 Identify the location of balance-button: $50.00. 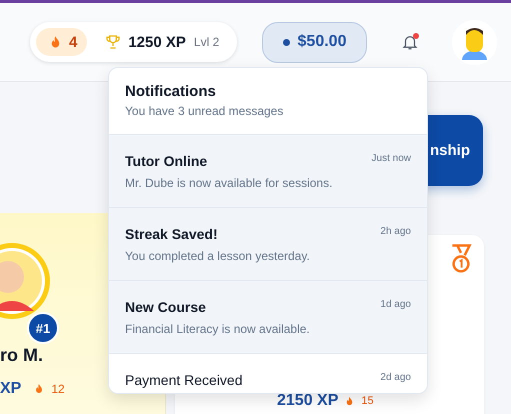
(314, 42).